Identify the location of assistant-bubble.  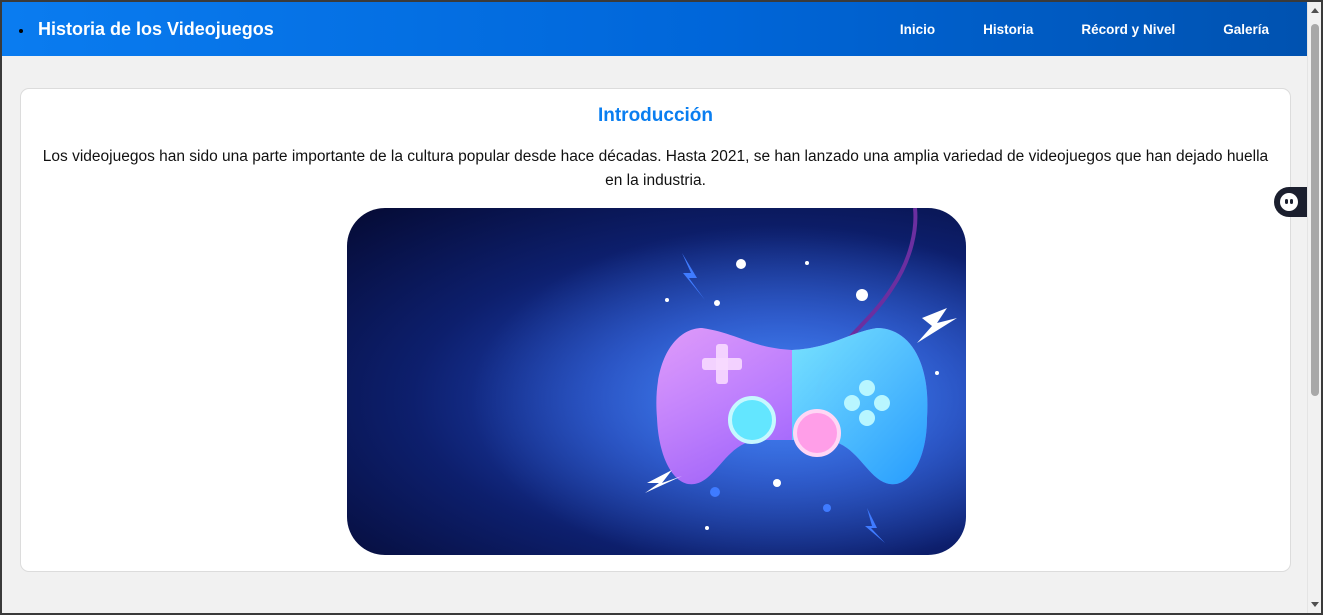
(1291, 202).